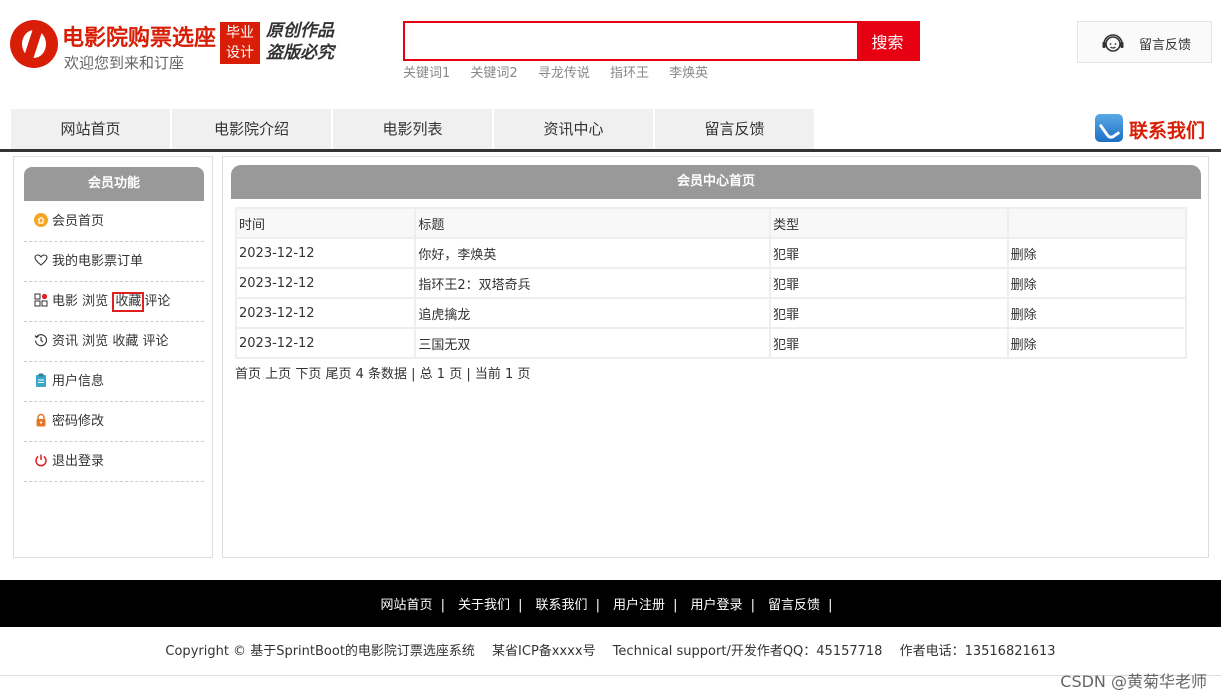 This screenshot has height=698, width=1221. What do you see at coordinates (300, 42) in the screenshot?
I see `slogan: 原创作品 盗版必究` at bounding box center [300, 42].